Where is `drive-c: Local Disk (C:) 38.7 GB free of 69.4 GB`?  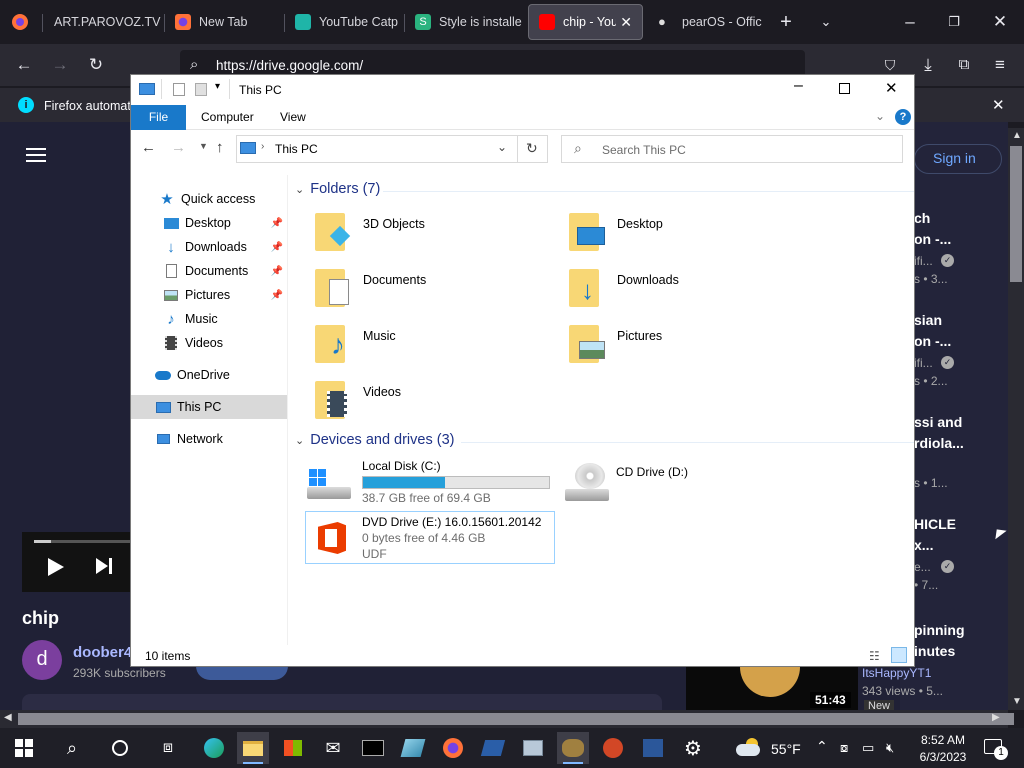
drive-c: Local Disk (C:) 38.7 GB free of 69.4 GB is located at coordinates (432, 484).